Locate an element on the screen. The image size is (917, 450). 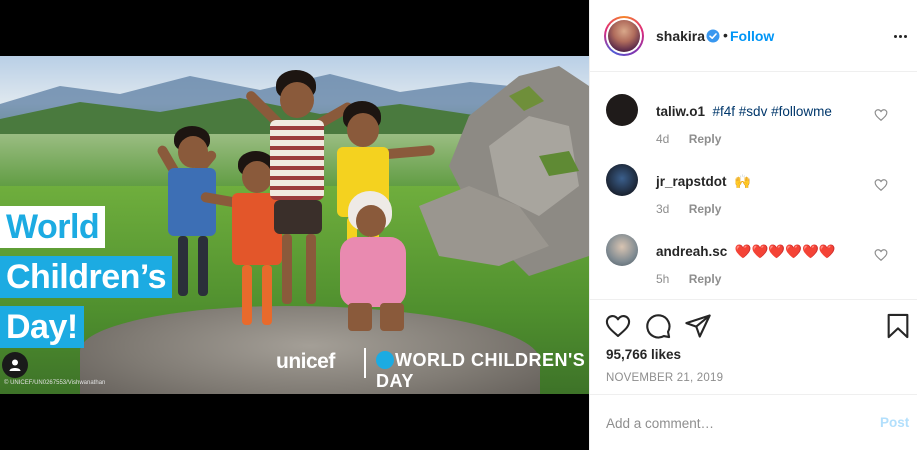
comment-body: jr_rapstdot 🙌 is located at coordinates (703, 182).